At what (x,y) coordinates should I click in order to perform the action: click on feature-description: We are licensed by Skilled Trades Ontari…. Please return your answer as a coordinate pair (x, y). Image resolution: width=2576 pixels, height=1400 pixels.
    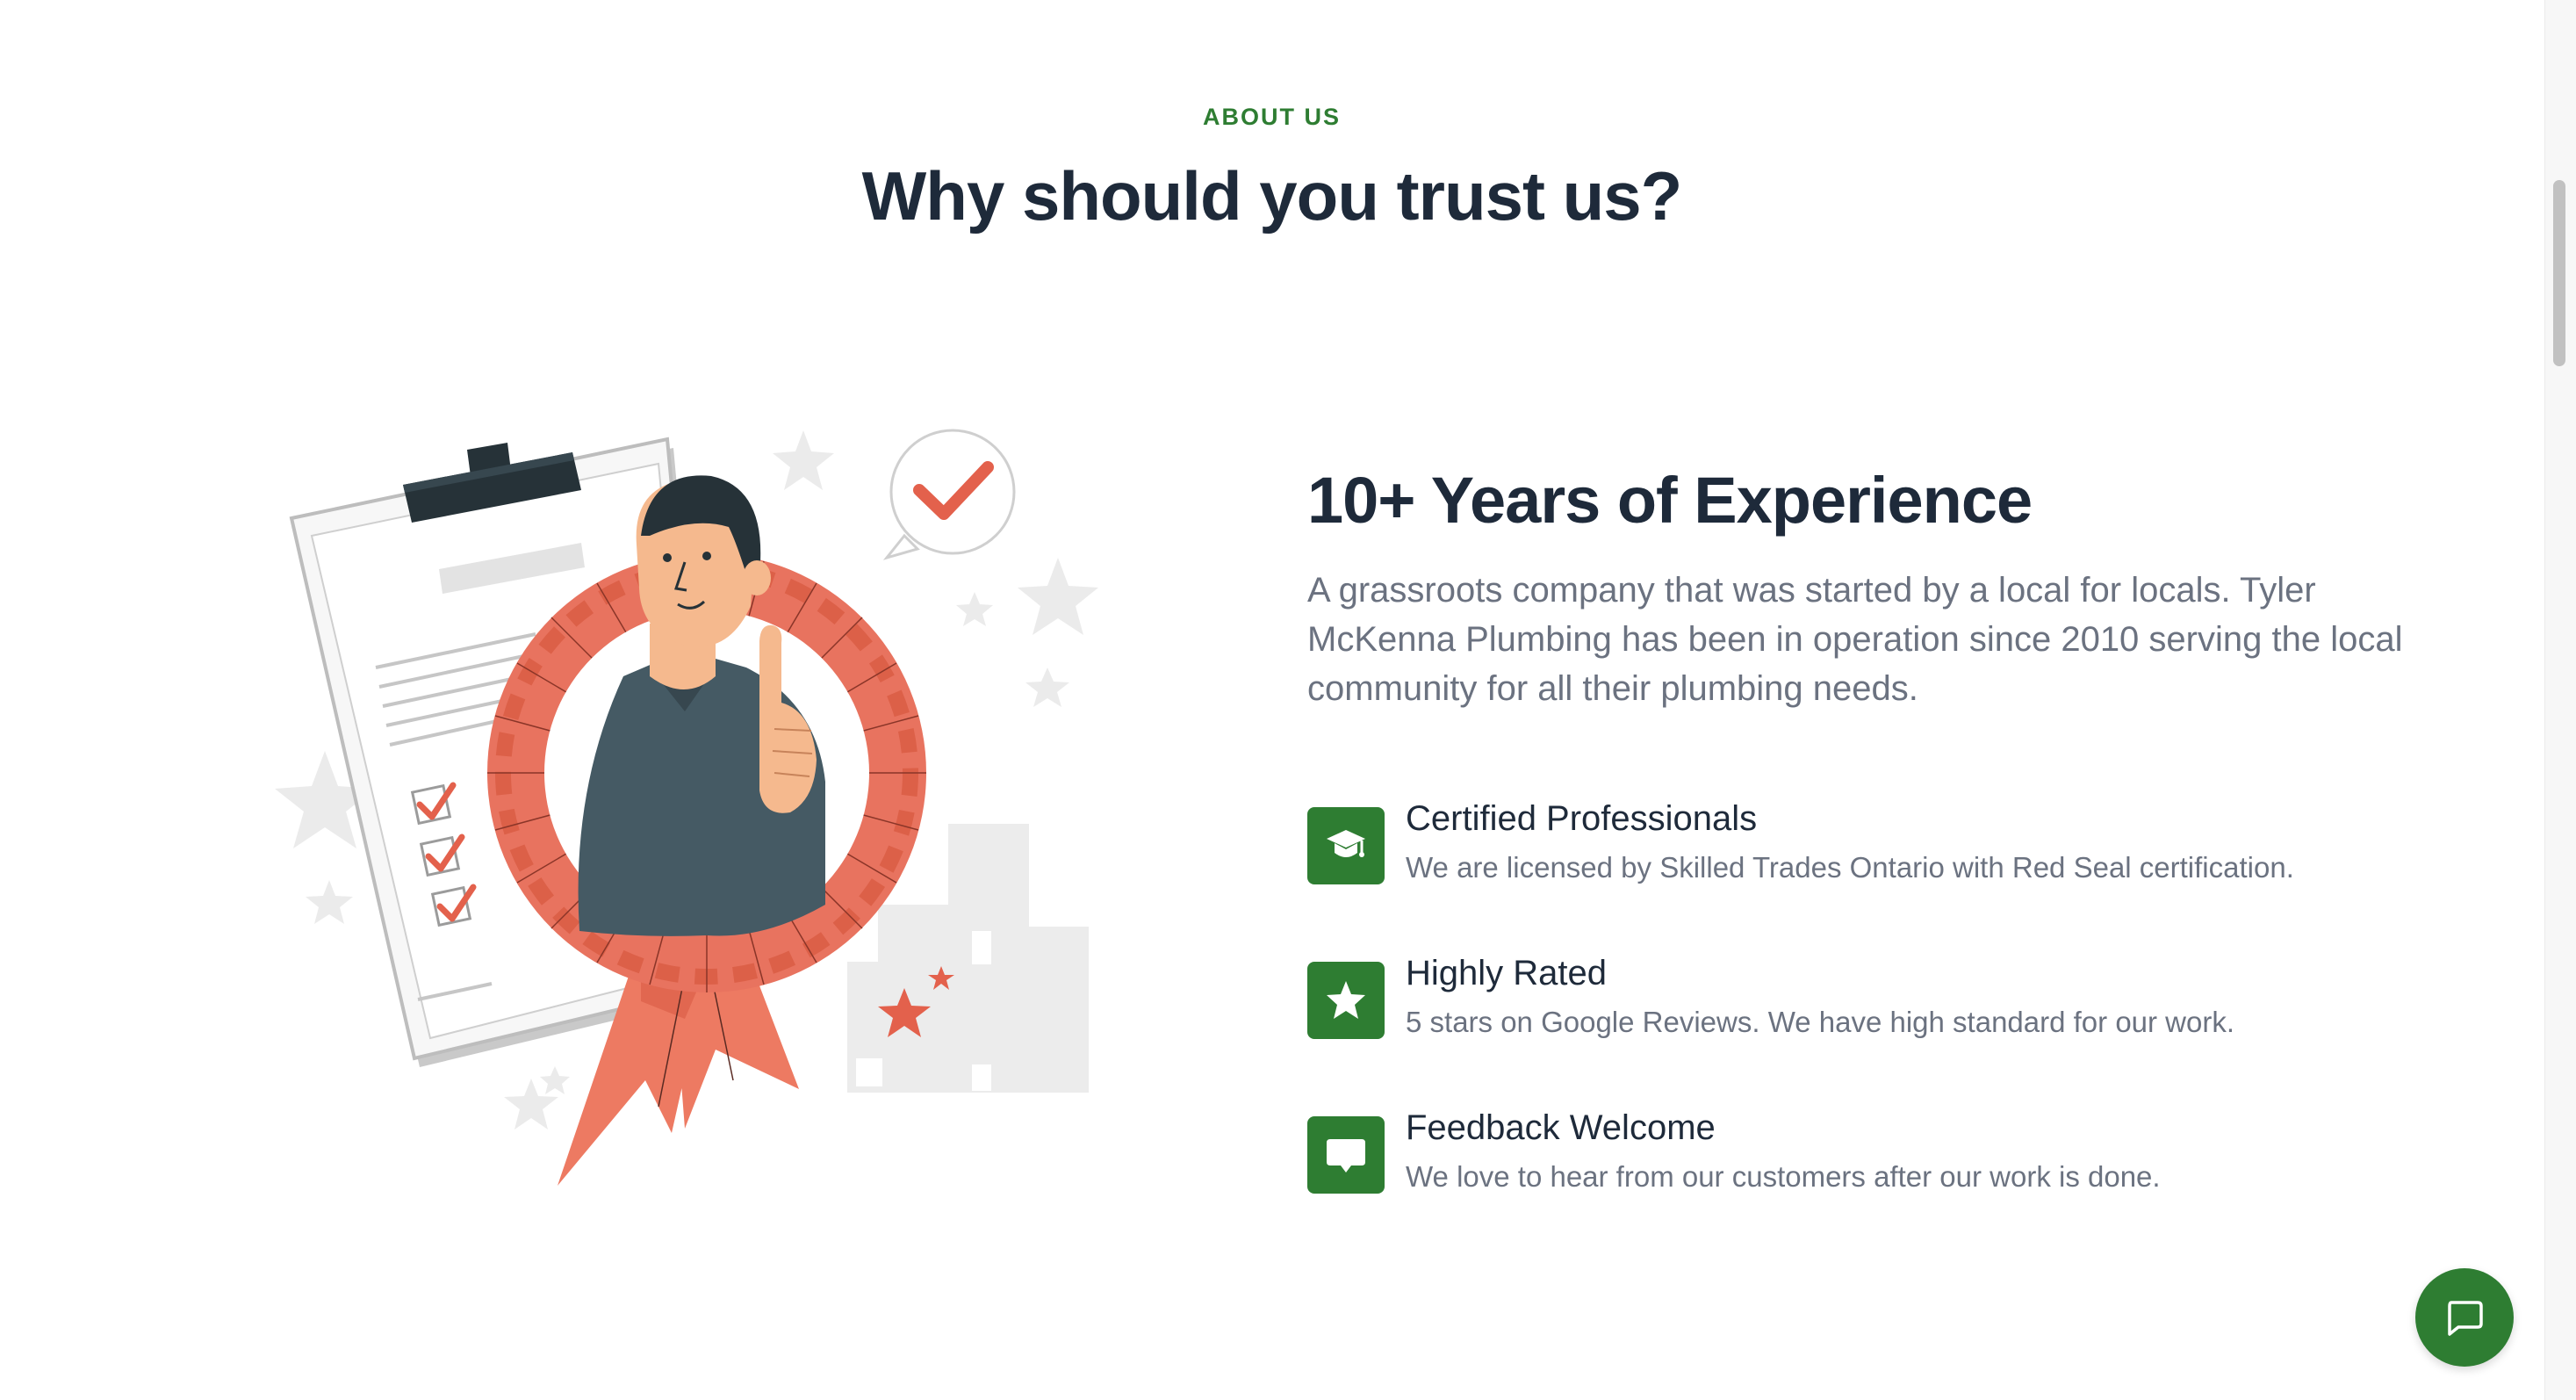
    Looking at the image, I should click on (1850, 867).